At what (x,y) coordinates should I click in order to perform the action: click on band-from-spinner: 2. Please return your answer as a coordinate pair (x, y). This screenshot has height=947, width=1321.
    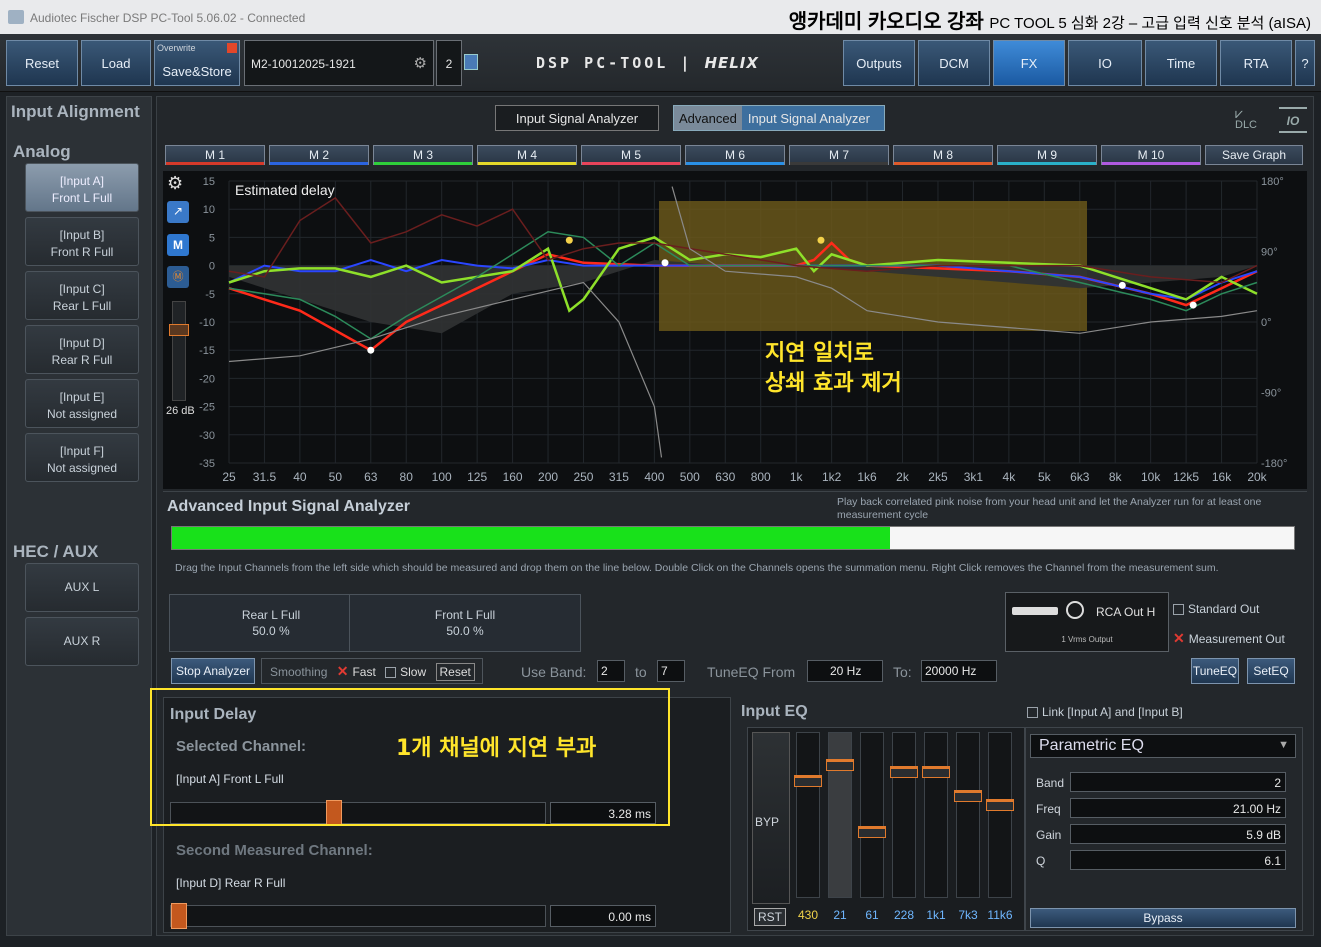
    Looking at the image, I should click on (611, 671).